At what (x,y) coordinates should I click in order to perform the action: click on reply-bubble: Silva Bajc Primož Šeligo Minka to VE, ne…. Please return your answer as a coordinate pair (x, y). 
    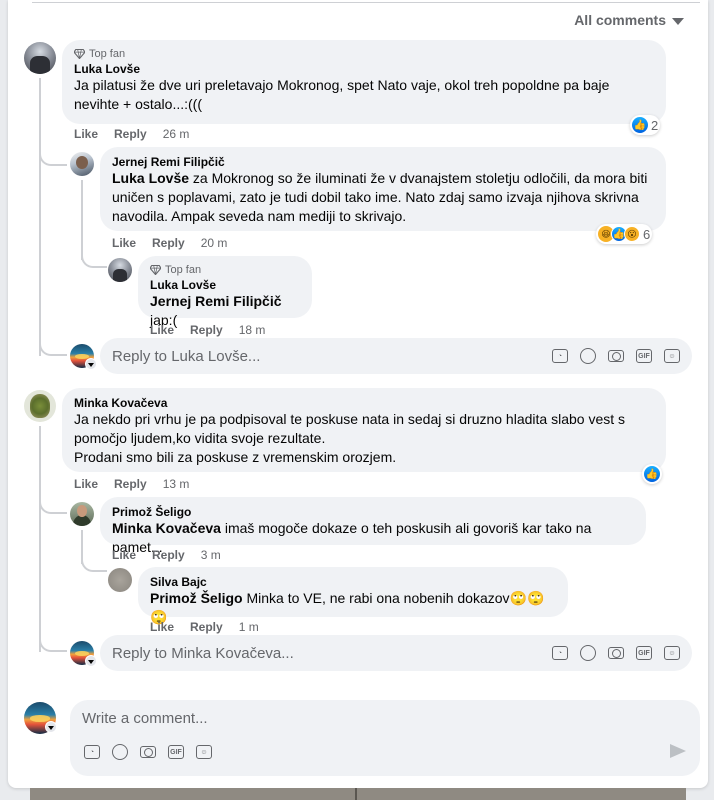
    Looking at the image, I should click on (353, 596).